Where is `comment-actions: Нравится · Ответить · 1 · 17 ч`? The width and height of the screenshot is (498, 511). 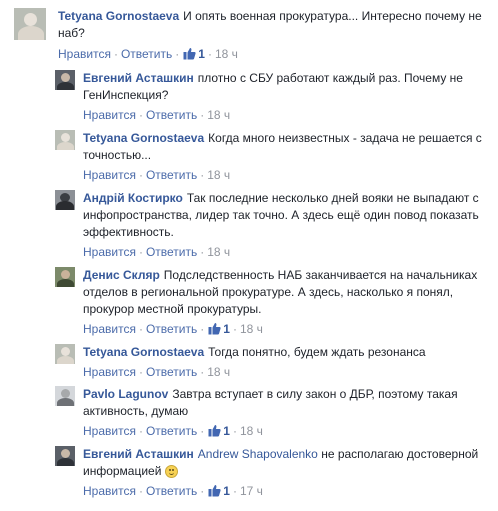
comment-actions: Нравится · Ответить · 1 · 17 ч is located at coordinates (173, 491).